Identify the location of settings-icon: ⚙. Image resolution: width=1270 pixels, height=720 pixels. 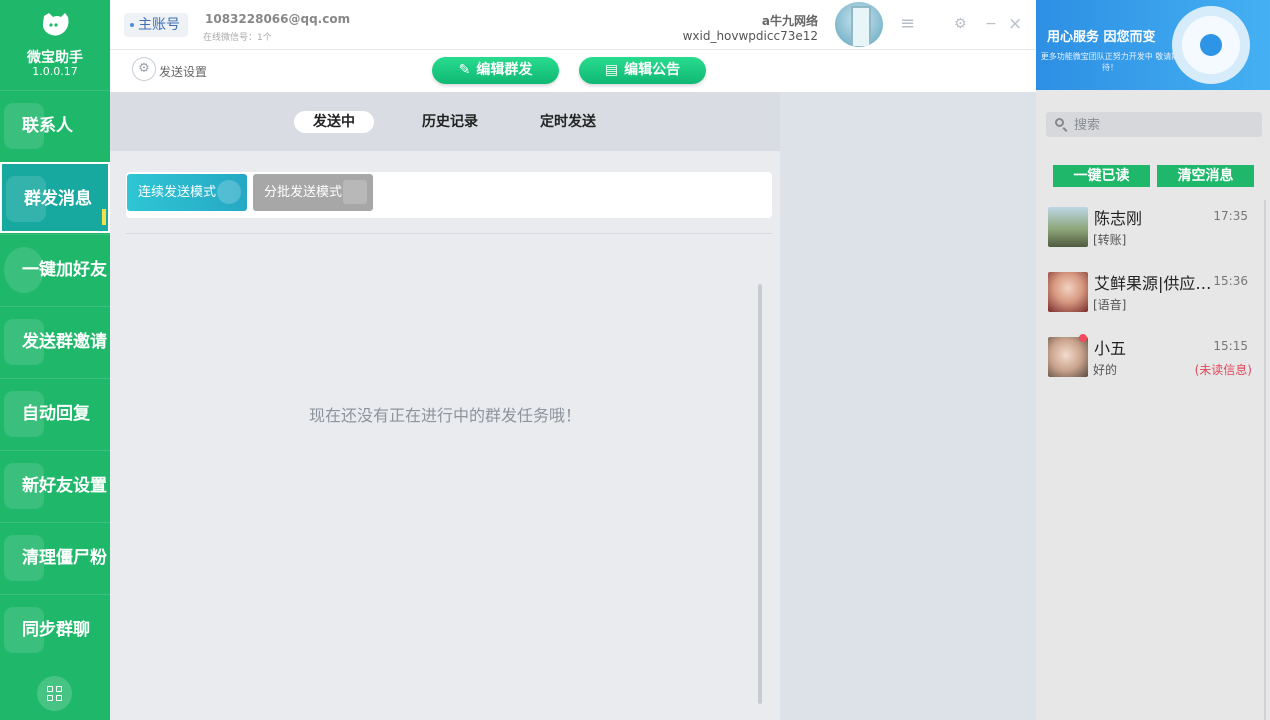
(960, 24).